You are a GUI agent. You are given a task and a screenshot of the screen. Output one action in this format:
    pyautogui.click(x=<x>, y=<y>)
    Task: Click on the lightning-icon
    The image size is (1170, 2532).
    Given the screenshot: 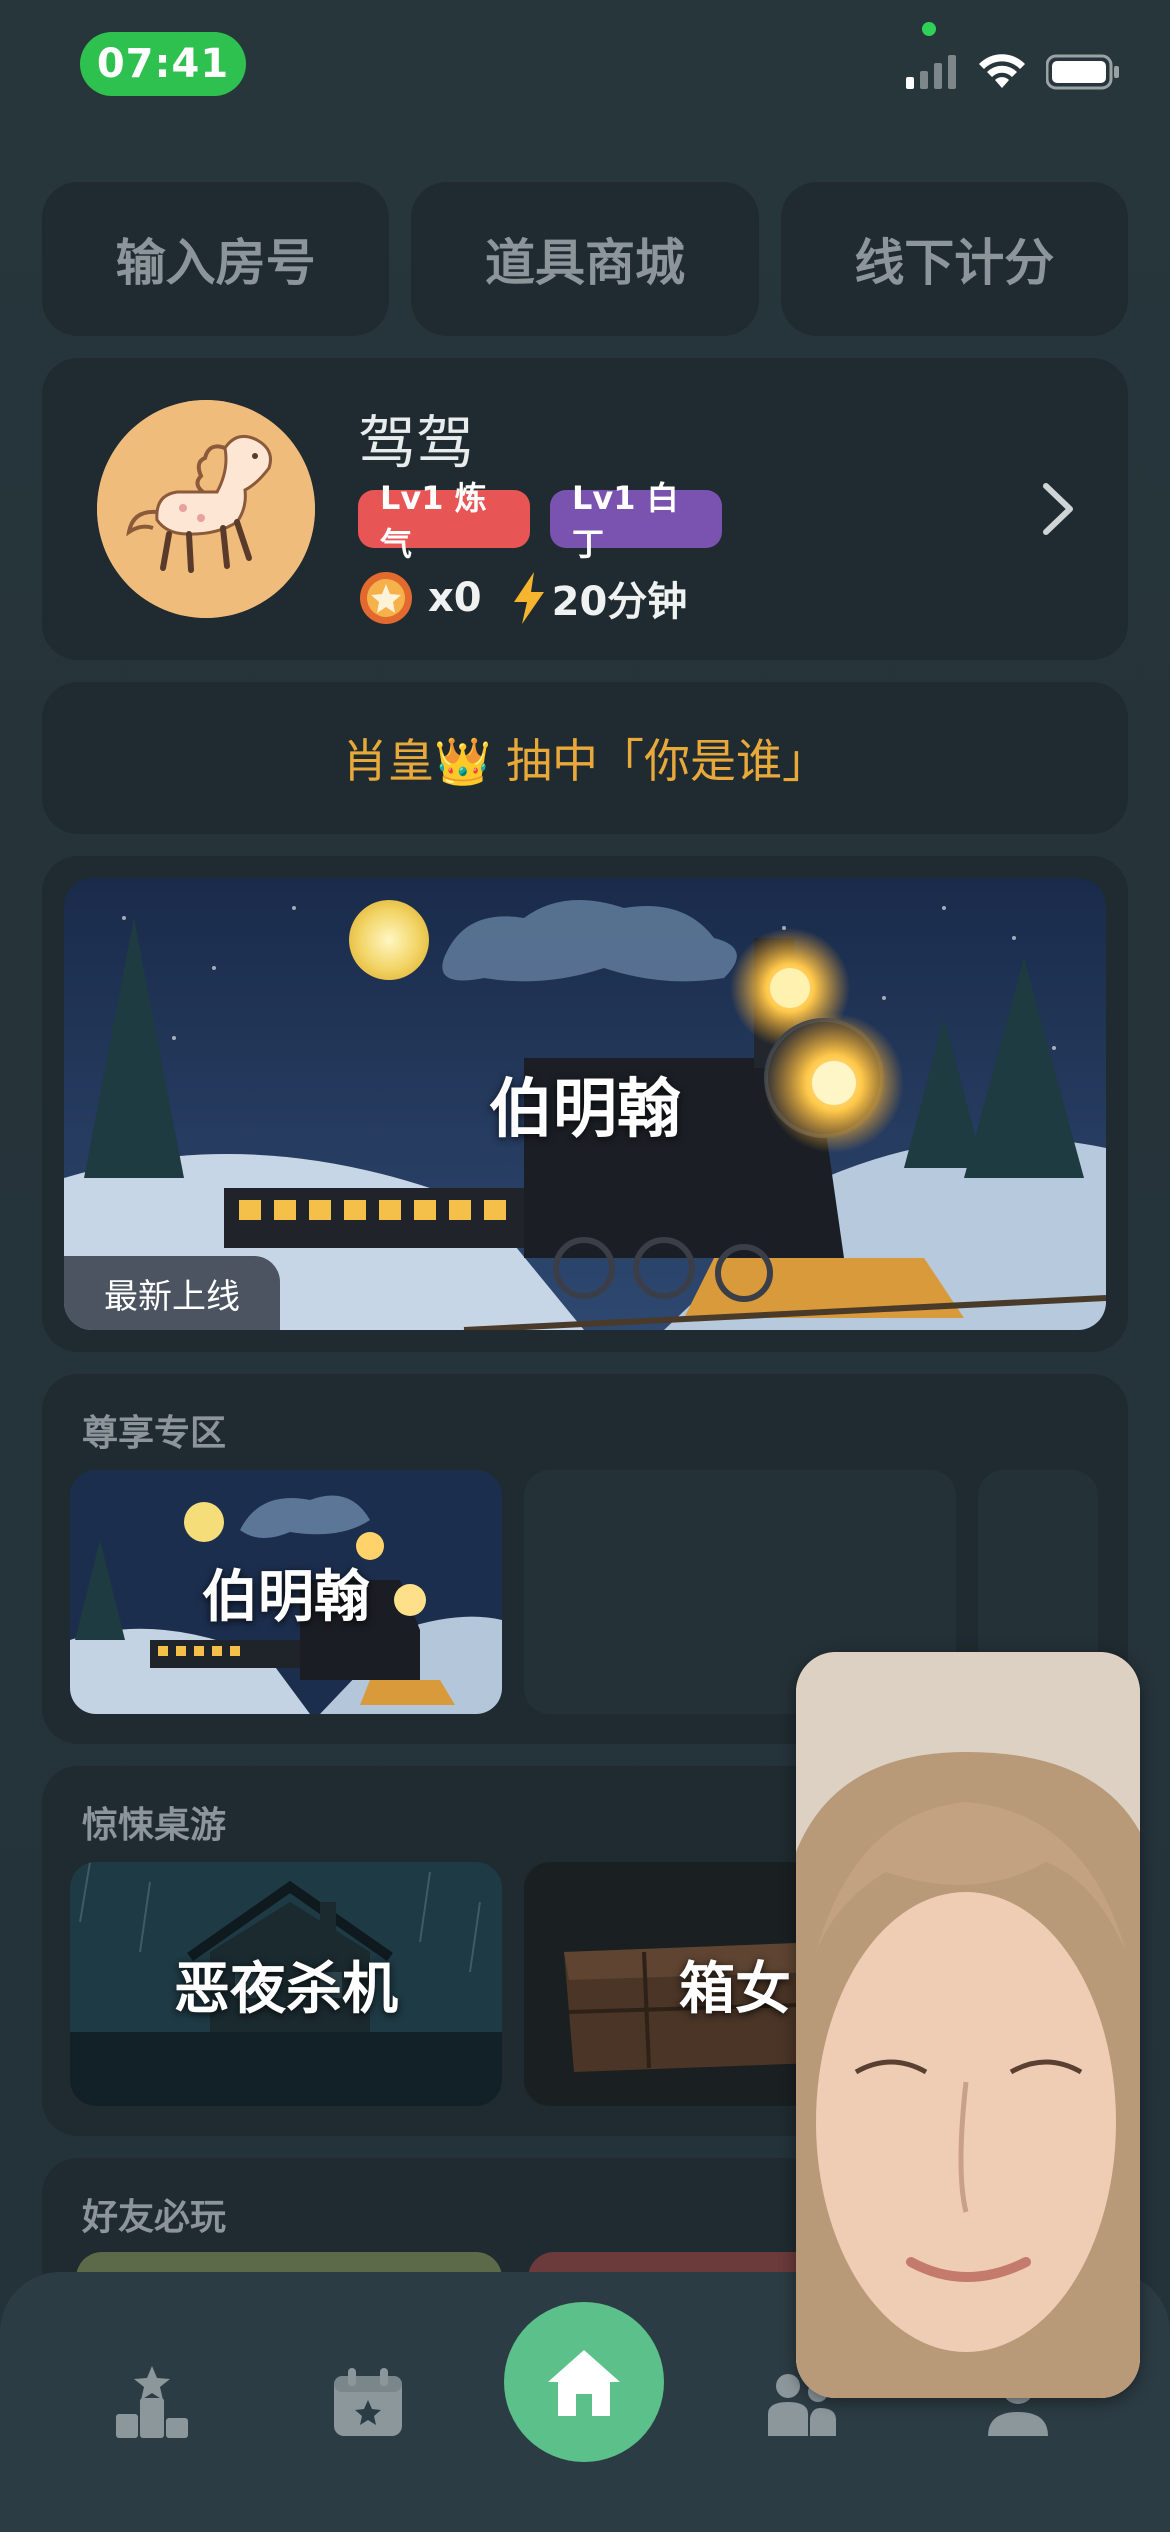 What is the action you would take?
    pyautogui.click(x=528, y=598)
    